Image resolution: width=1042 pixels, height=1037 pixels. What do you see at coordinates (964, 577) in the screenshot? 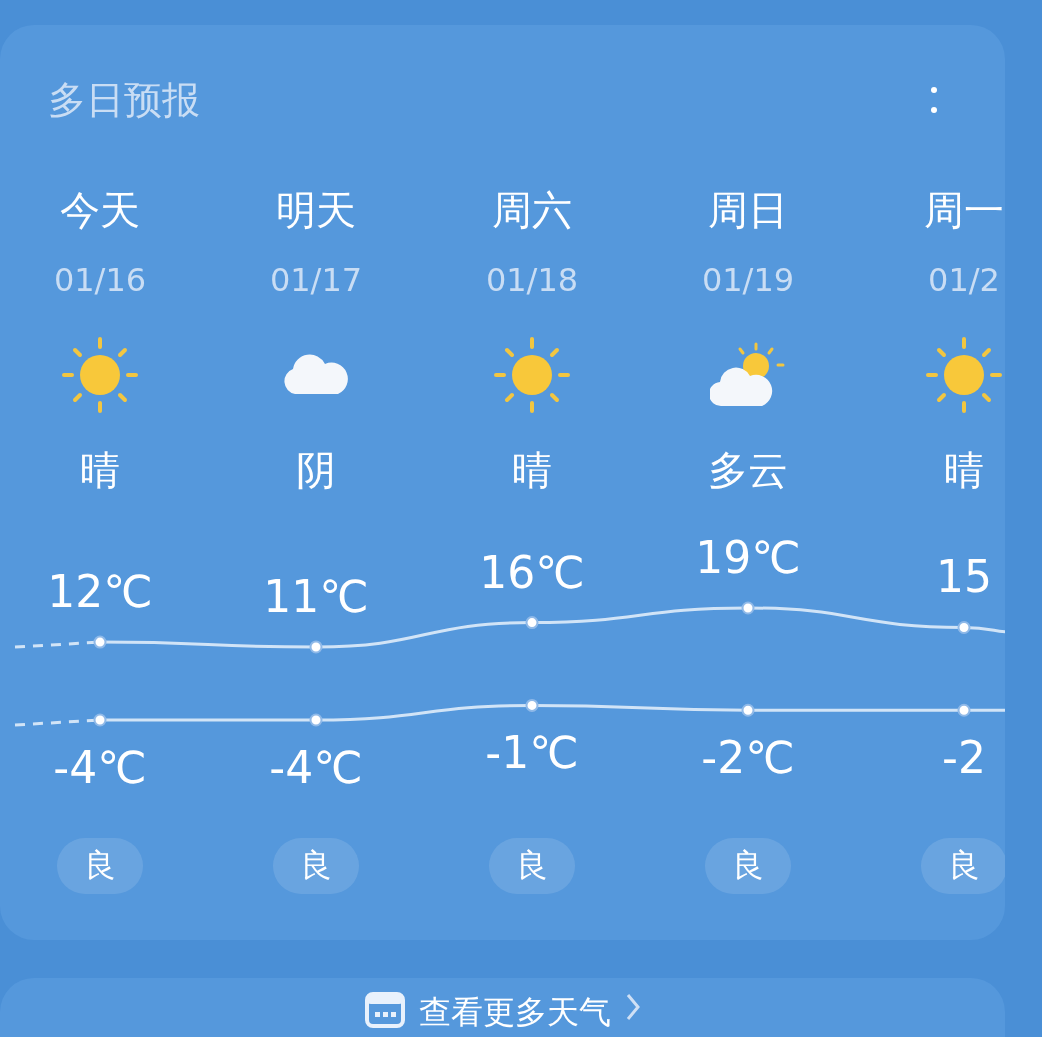
I see `high-temperature: 15` at bounding box center [964, 577].